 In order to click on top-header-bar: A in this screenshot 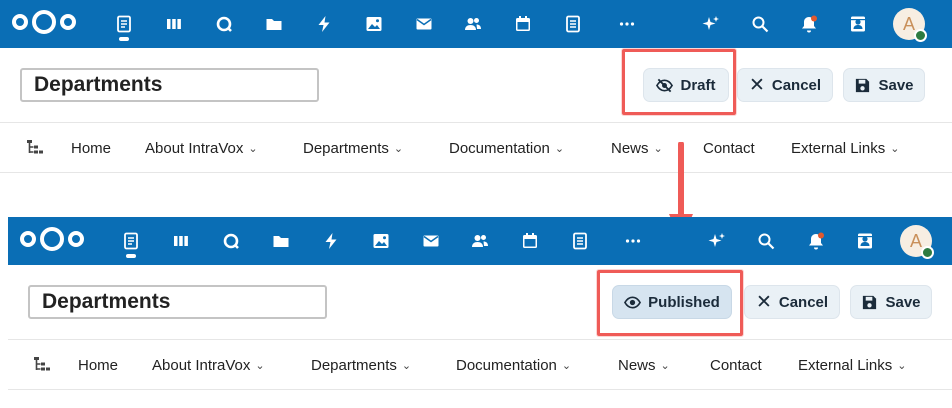, I will do `click(476, 24)`.